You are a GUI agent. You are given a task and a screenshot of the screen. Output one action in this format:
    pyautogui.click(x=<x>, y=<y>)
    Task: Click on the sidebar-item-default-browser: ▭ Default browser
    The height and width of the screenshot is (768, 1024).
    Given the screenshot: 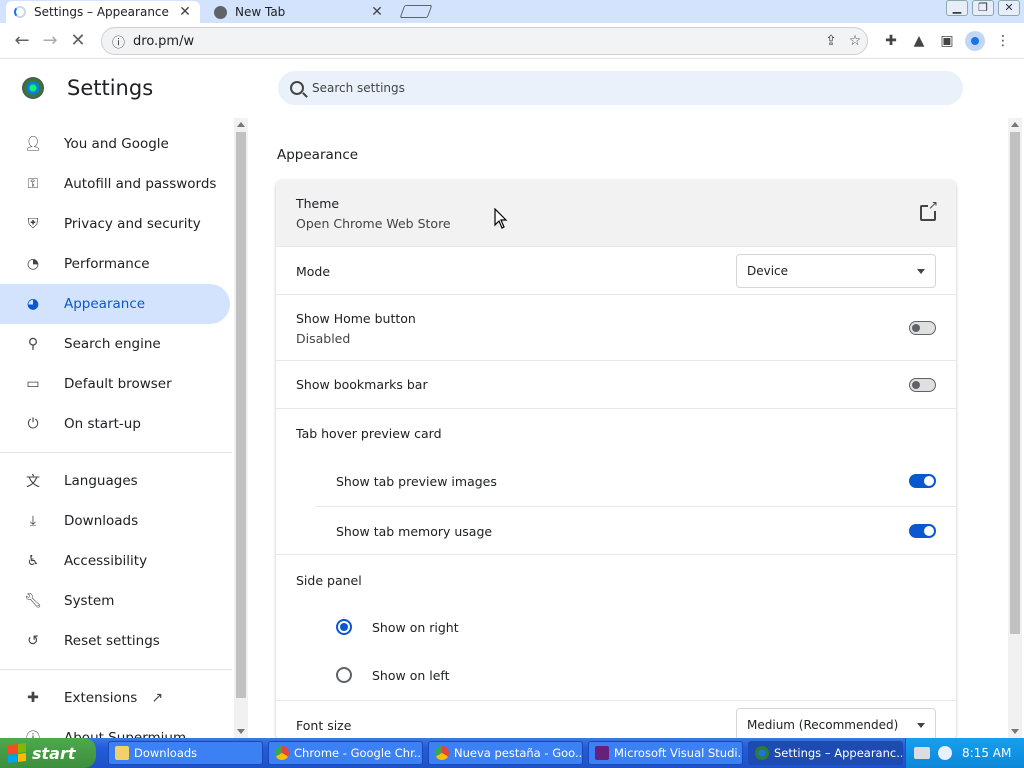 What is the action you would take?
    pyautogui.click(x=115, y=384)
    